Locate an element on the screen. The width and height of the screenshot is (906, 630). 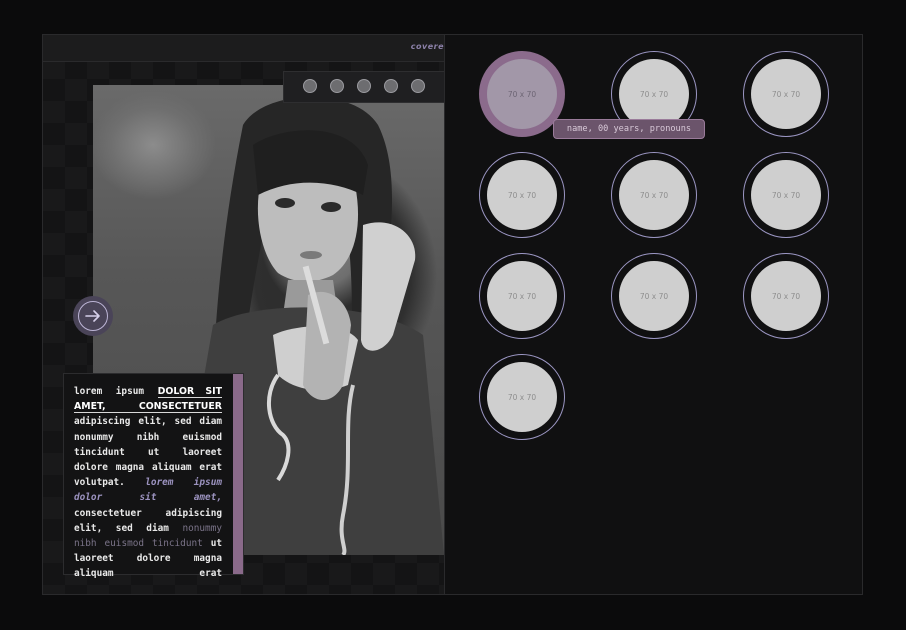
top-bar-title: covere is located at coordinates (427, 46).